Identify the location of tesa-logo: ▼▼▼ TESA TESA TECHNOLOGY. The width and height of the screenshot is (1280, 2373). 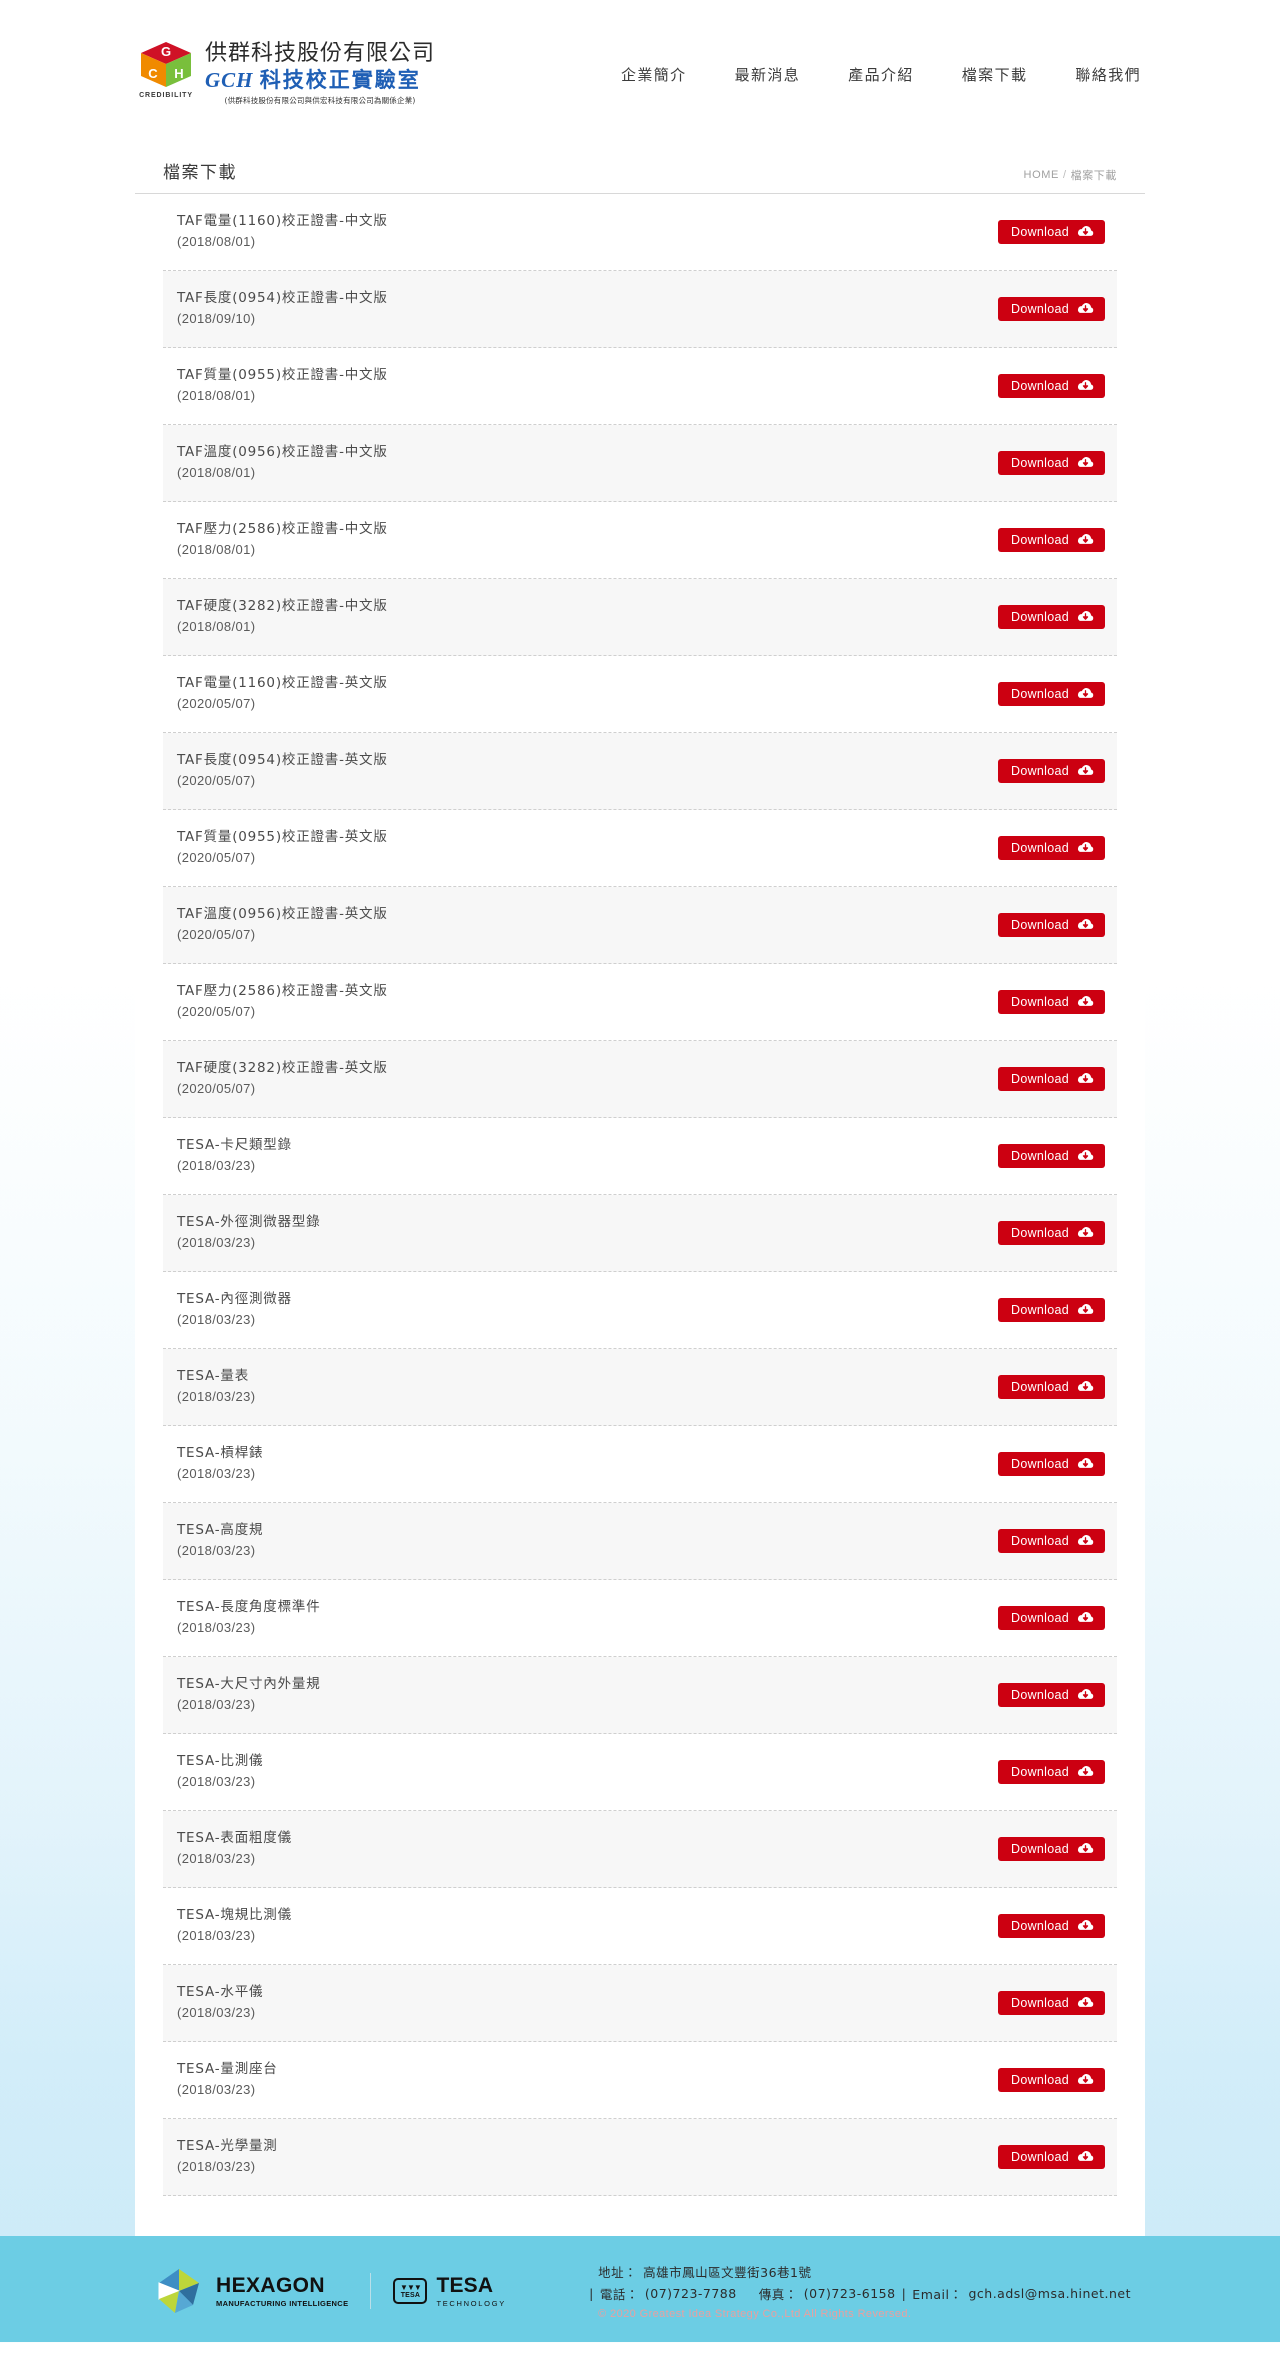
(449, 2291).